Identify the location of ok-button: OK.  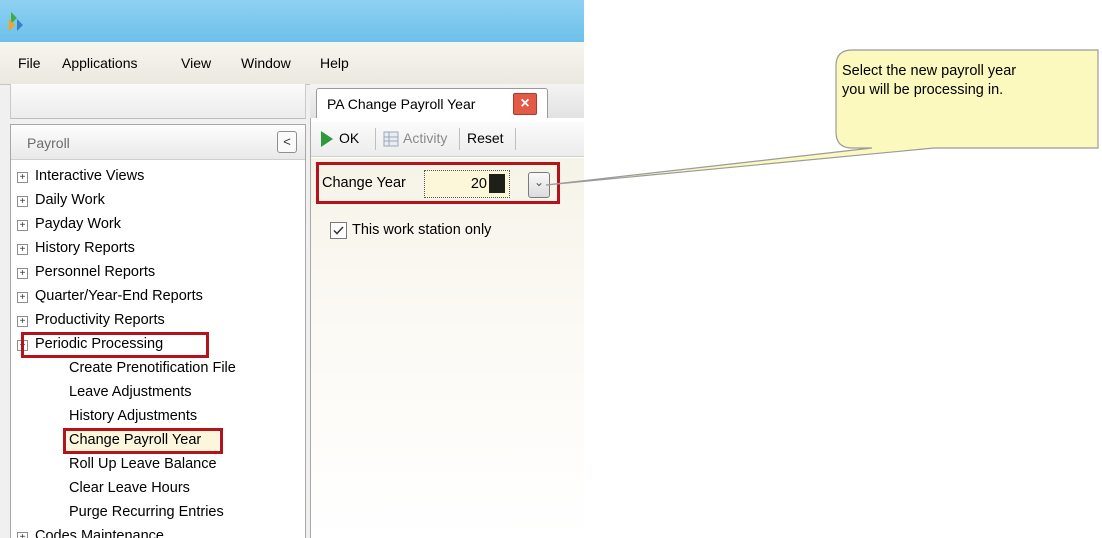
(349, 138).